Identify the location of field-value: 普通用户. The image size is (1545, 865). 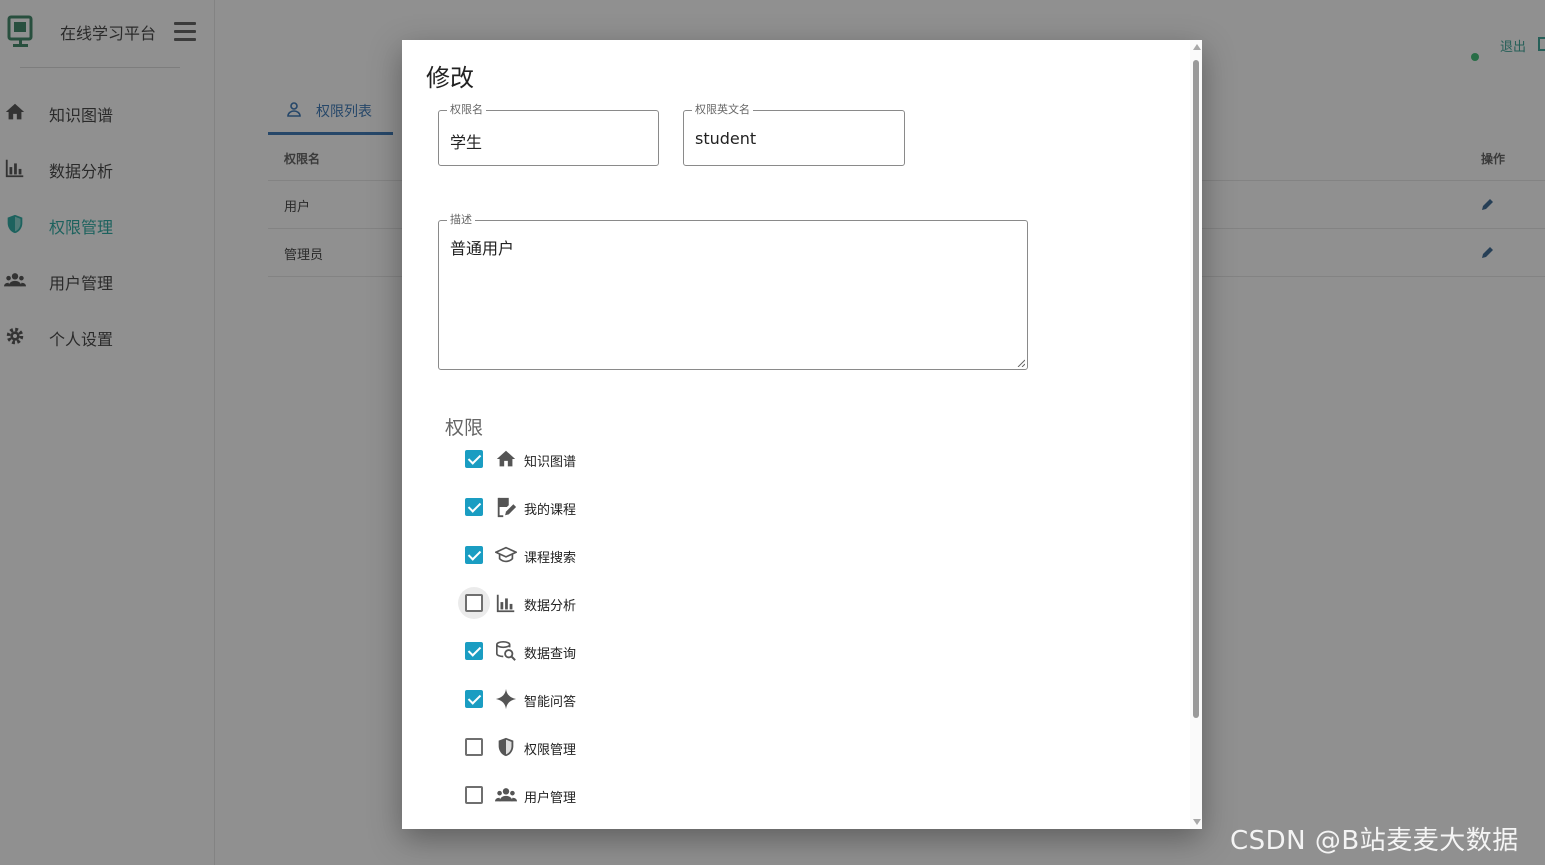
(482, 248).